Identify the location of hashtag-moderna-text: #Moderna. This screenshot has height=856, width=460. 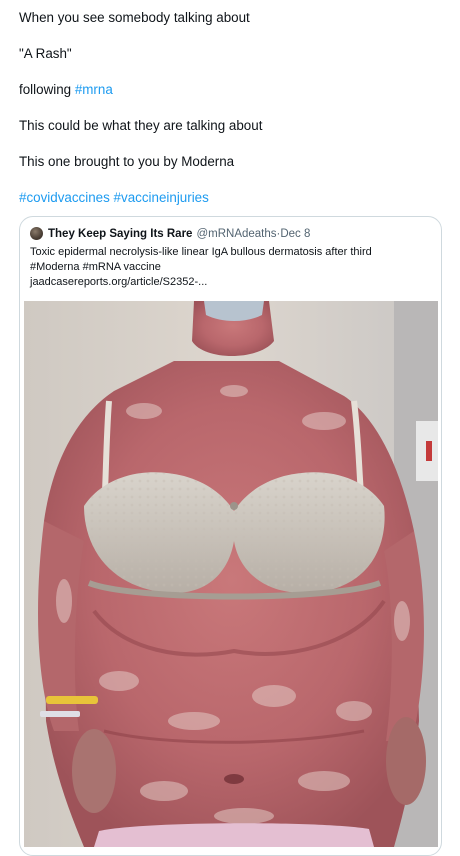
(55, 267).